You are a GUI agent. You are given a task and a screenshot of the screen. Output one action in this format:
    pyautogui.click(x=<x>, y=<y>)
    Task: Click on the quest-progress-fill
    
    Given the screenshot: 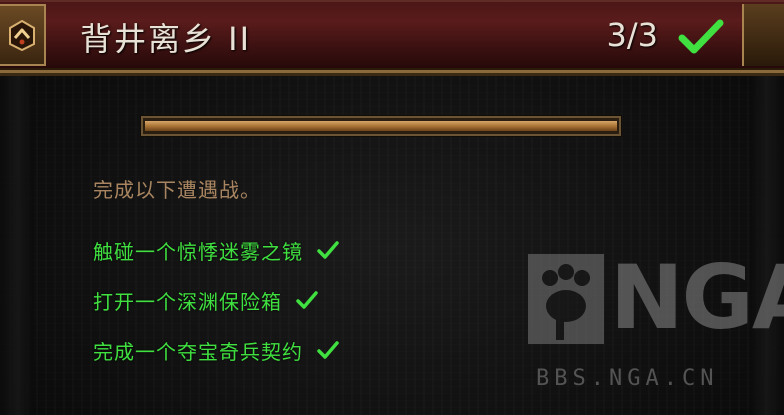 What is the action you would take?
    pyautogui.click(x=381, y=126)
    